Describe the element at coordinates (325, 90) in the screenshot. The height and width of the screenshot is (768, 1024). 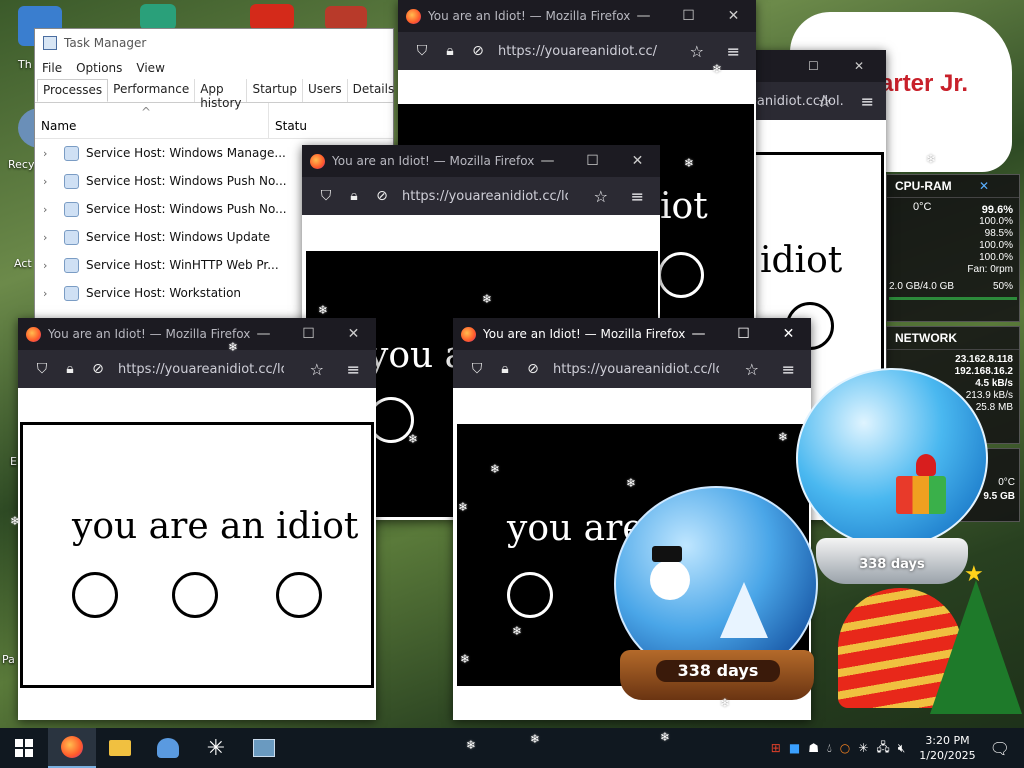
I see `tab-users: Users` at that location.